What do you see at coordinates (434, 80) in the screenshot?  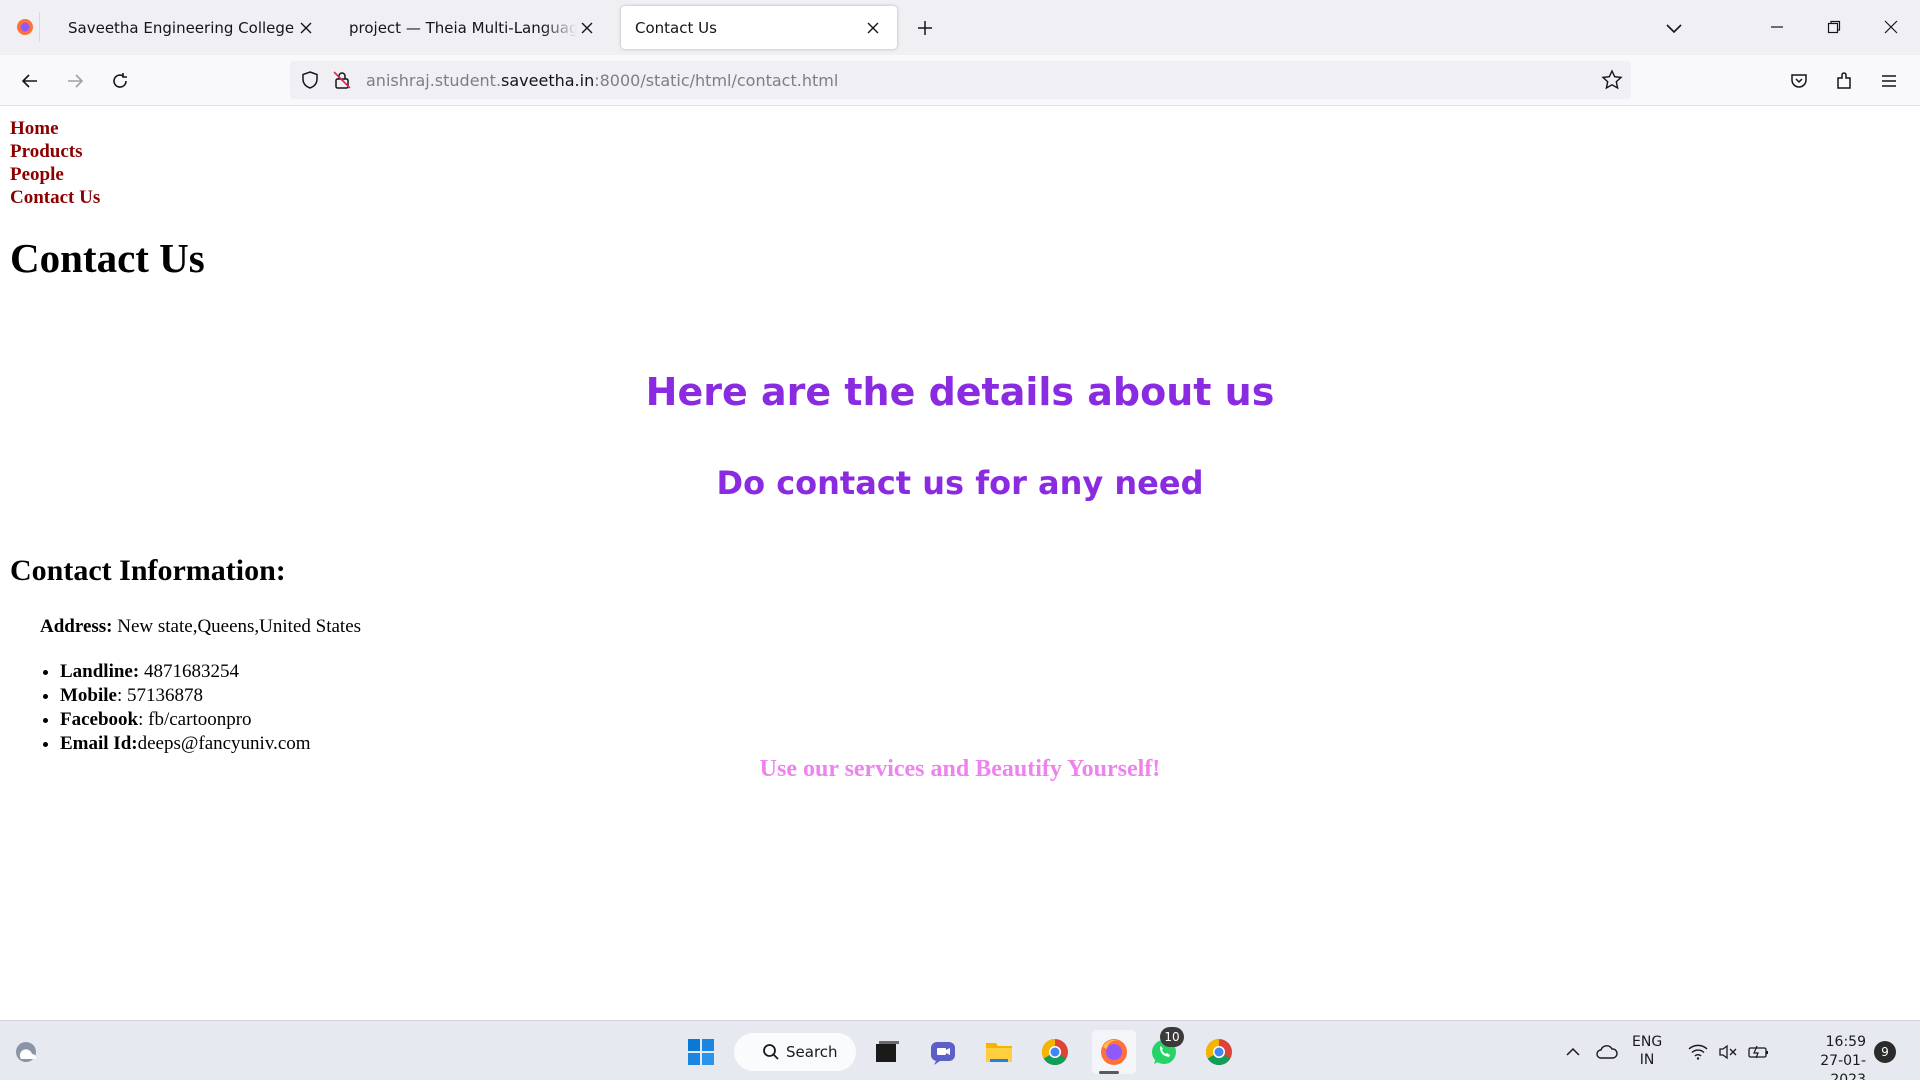 I see `url-prefix: anishraj.student.` at bounding box center [434, 80].